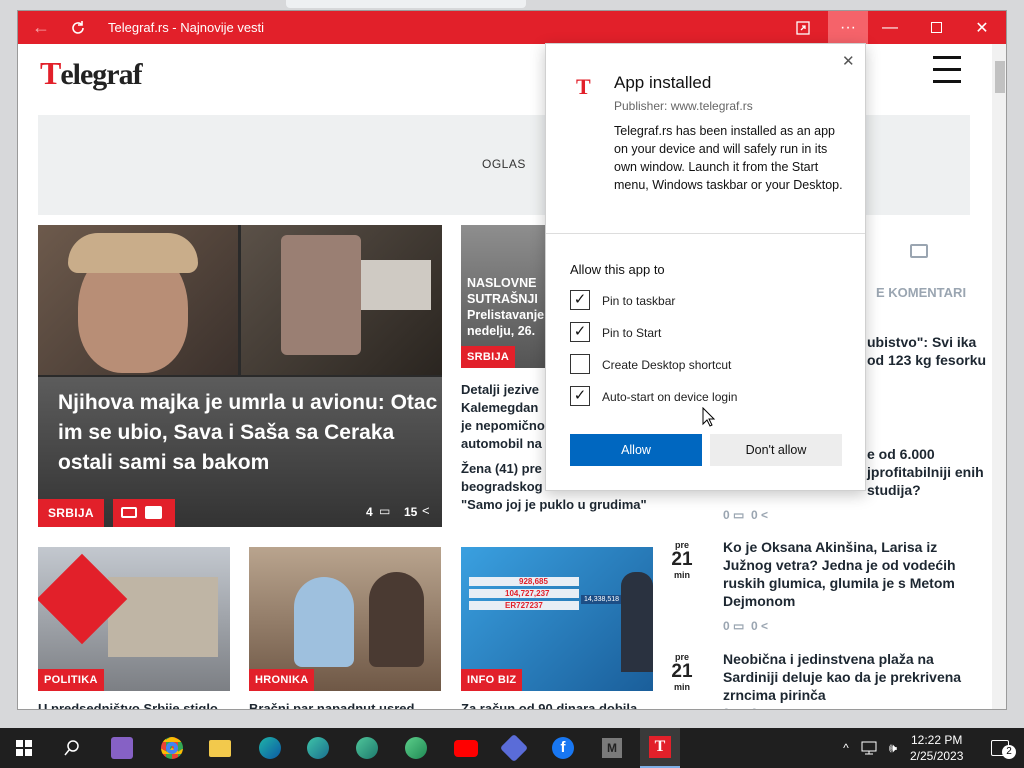  I want to click on file-explorer-icon, so click(220, 748).